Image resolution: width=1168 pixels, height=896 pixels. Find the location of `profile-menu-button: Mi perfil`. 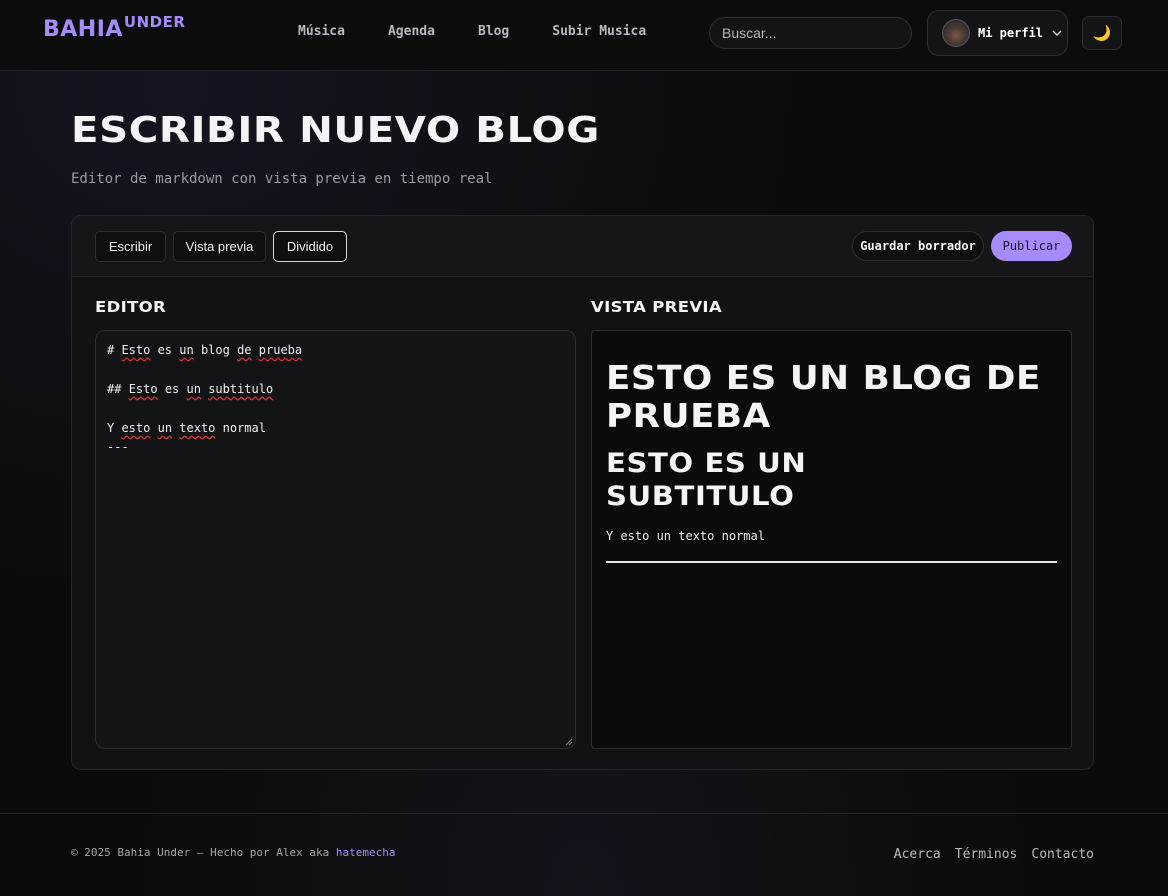

profile-menu-button: Mi perfil is located at coordinates (997, 33).